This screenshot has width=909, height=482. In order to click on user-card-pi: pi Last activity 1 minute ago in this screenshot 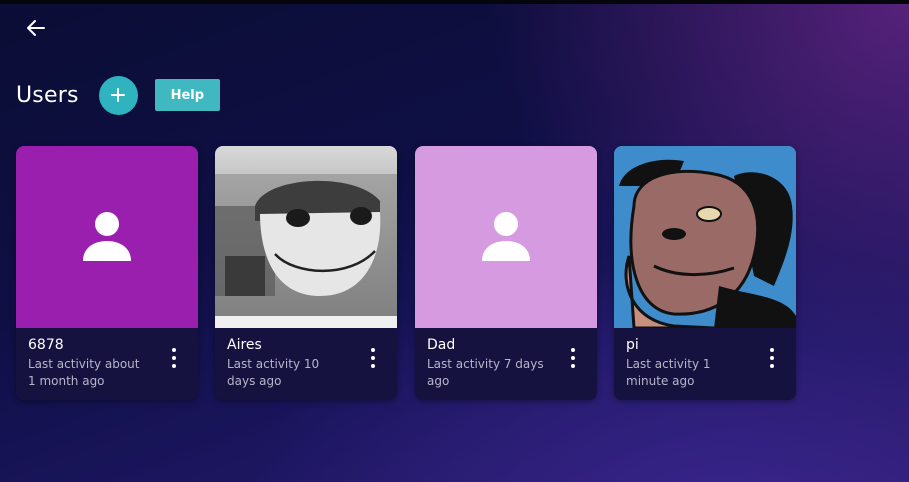, I will do `click(705, 273)`.